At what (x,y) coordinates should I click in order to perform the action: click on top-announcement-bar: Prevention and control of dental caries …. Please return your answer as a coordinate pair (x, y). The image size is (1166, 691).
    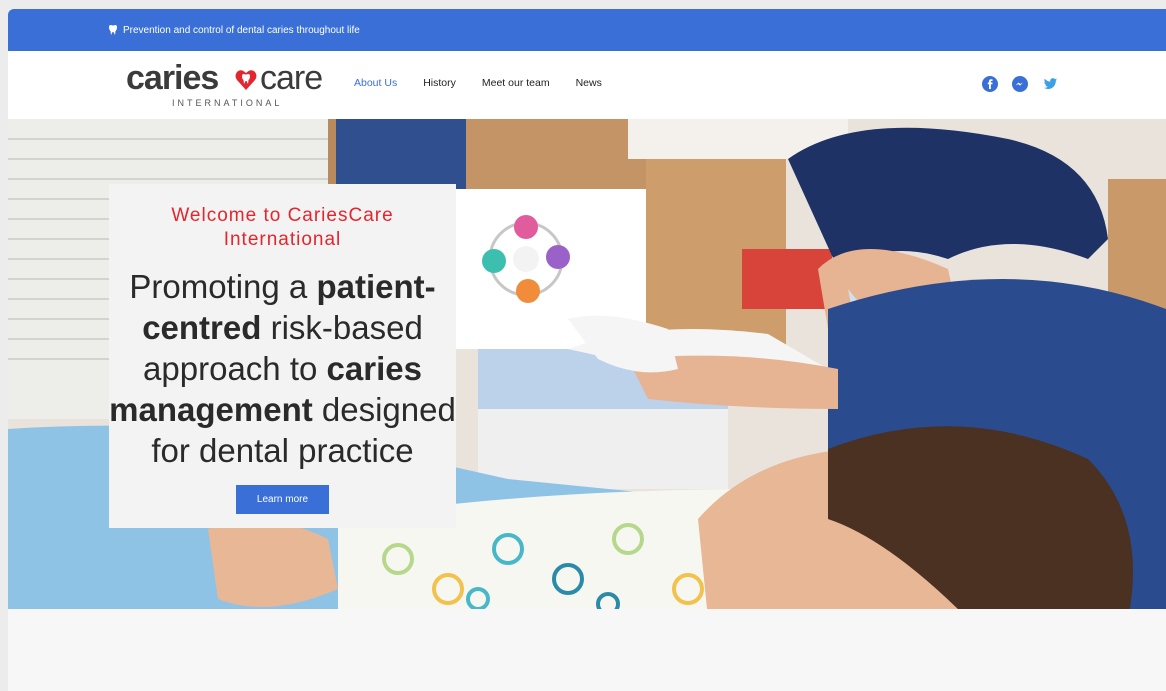
    Looking at the image, I should click on (587, 30).